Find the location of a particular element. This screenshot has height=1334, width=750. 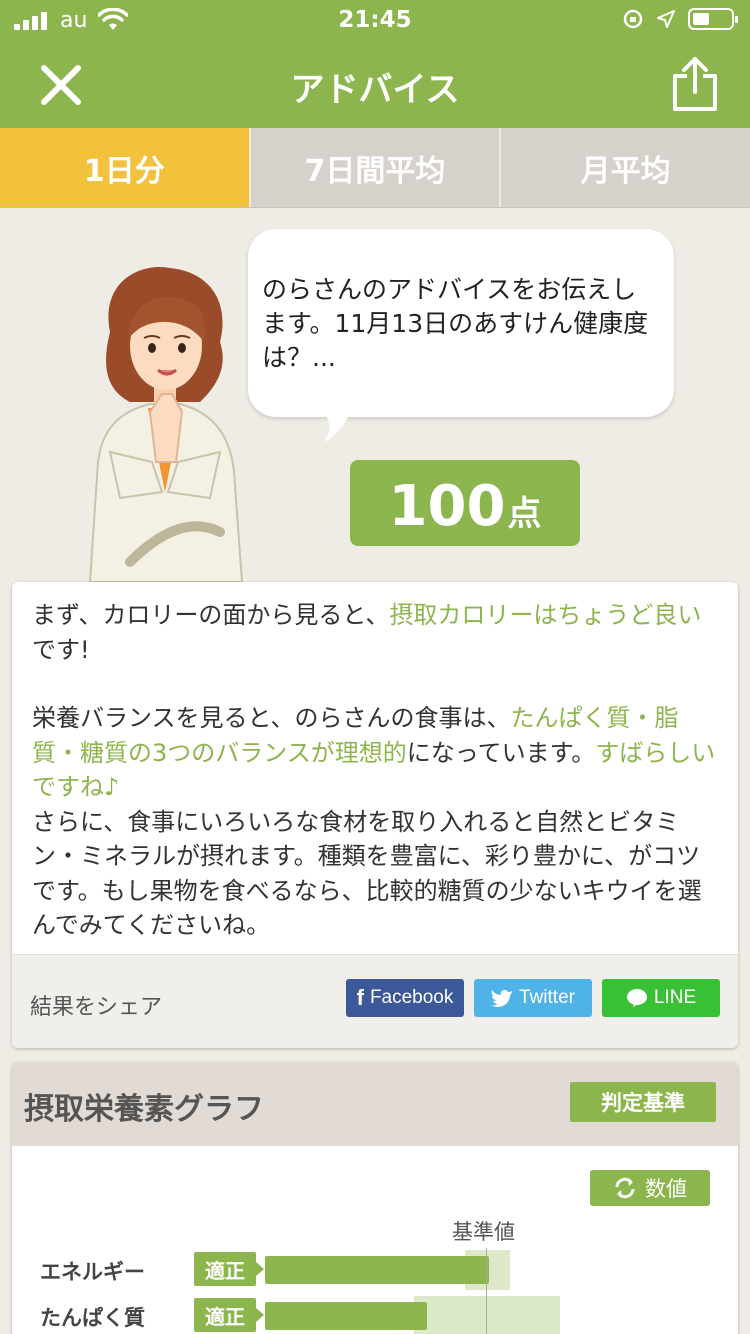

share-label: 結果をシェア is located at coordinates (96, 1007).